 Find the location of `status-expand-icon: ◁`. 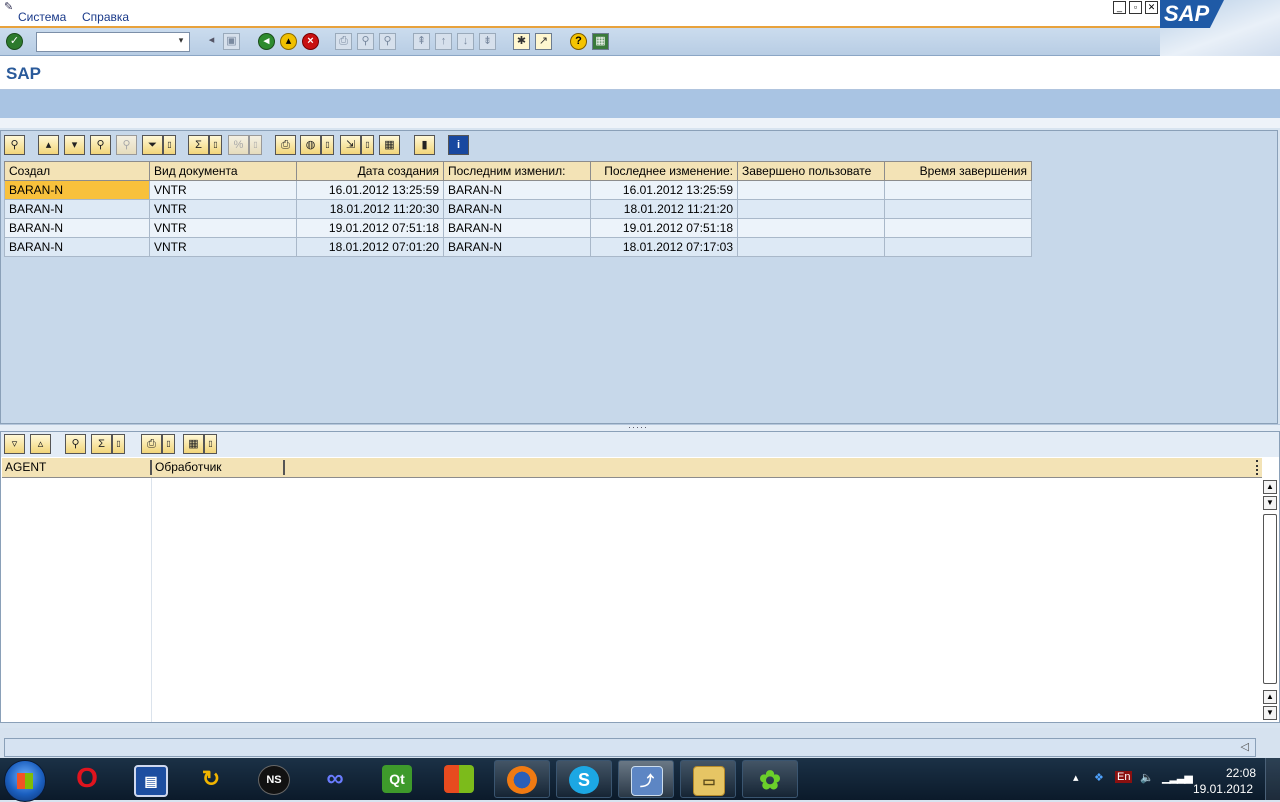

status-expand-icon: ◁ is located at coordinates (1245, 746).